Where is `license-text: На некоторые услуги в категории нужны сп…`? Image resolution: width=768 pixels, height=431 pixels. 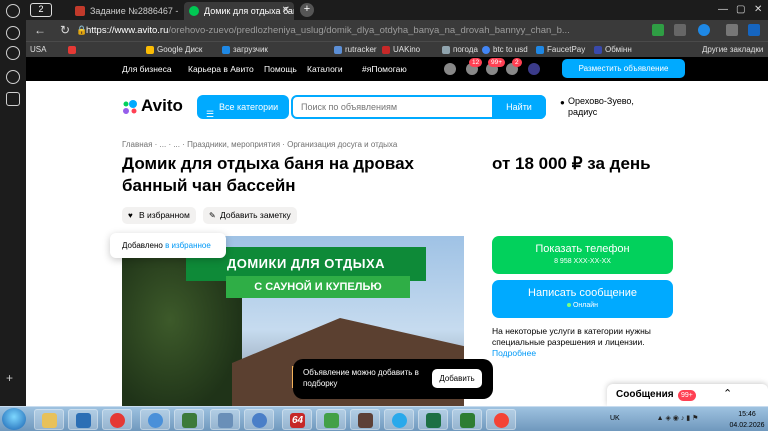 license-text: На некоторые услуги в категории нужны сп… is located at coordinates (571, 336).